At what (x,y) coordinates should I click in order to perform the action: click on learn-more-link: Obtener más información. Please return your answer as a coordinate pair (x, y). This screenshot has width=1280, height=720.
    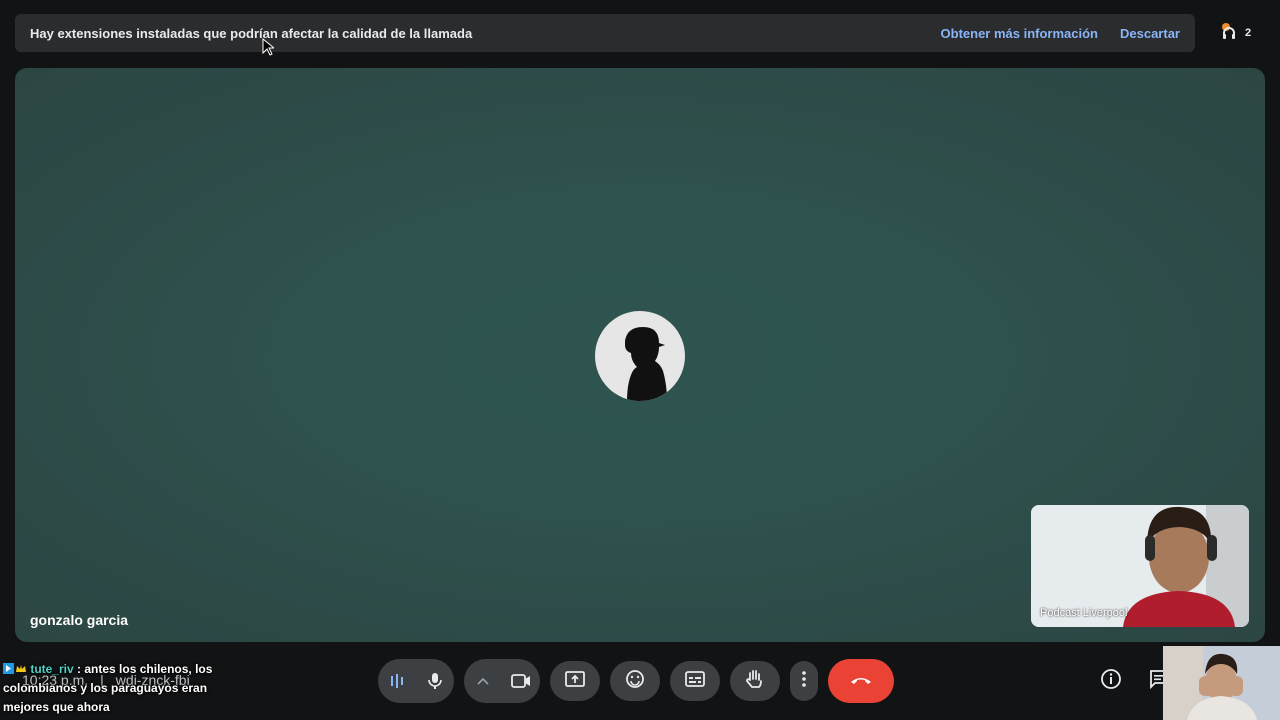
    Looking at the image, I should click on (1019, 33).